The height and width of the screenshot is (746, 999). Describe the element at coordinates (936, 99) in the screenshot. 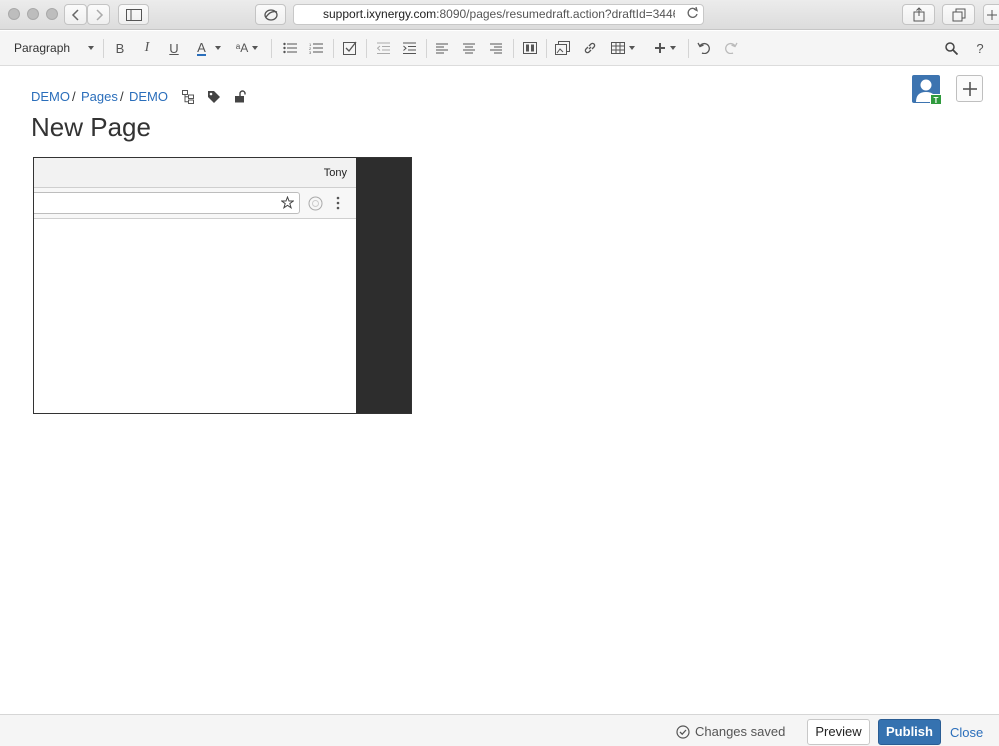

I see `user-initial-badge: T` at that location.